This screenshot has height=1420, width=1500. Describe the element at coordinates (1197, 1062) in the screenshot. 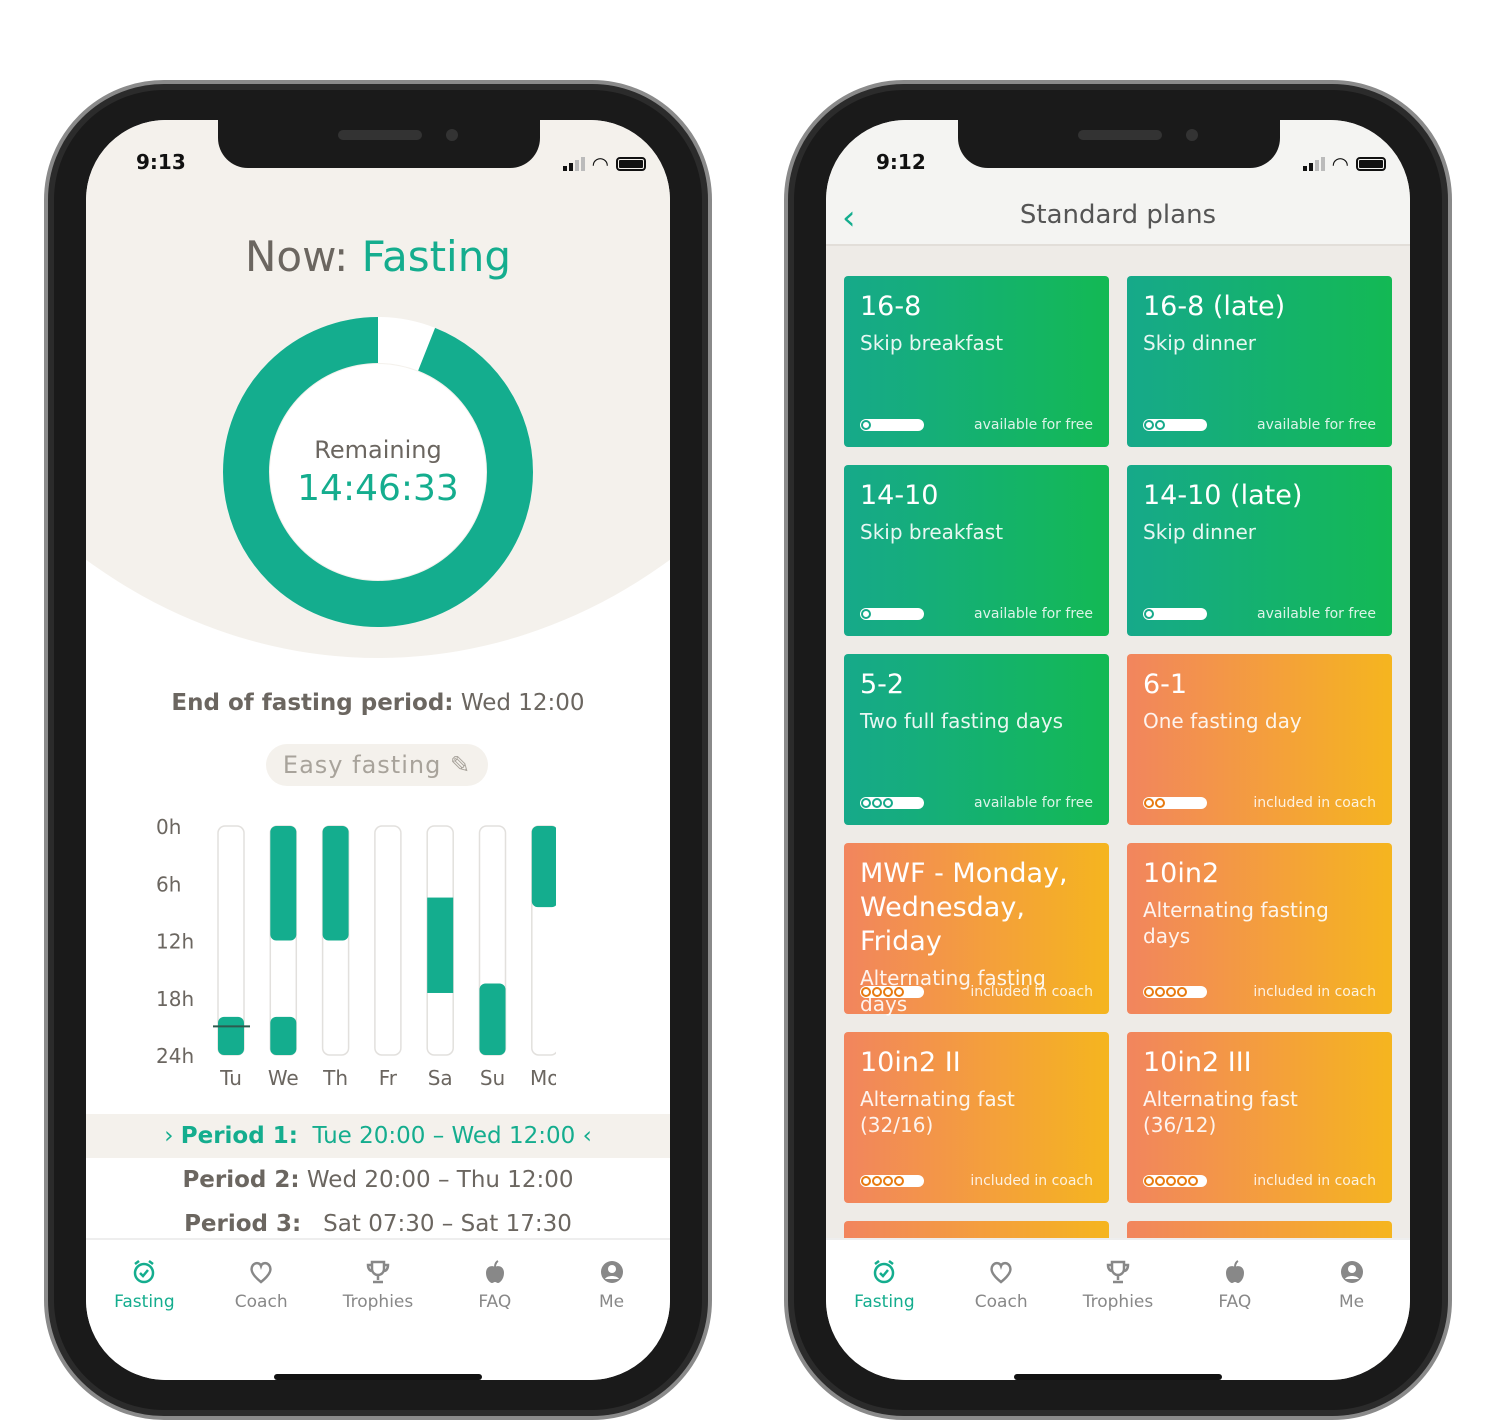

I see `plan-title: 10in2 III` at that location.